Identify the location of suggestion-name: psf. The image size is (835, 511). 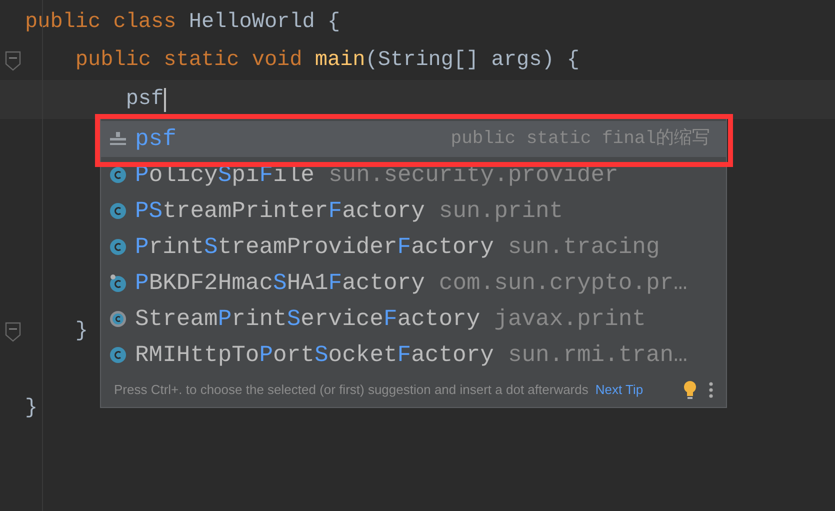
(155, 139).